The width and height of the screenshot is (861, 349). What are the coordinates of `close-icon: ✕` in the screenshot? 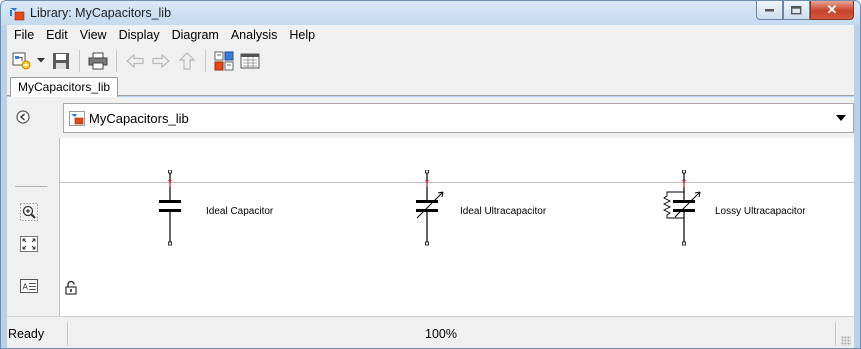 It's located at (832, 9).